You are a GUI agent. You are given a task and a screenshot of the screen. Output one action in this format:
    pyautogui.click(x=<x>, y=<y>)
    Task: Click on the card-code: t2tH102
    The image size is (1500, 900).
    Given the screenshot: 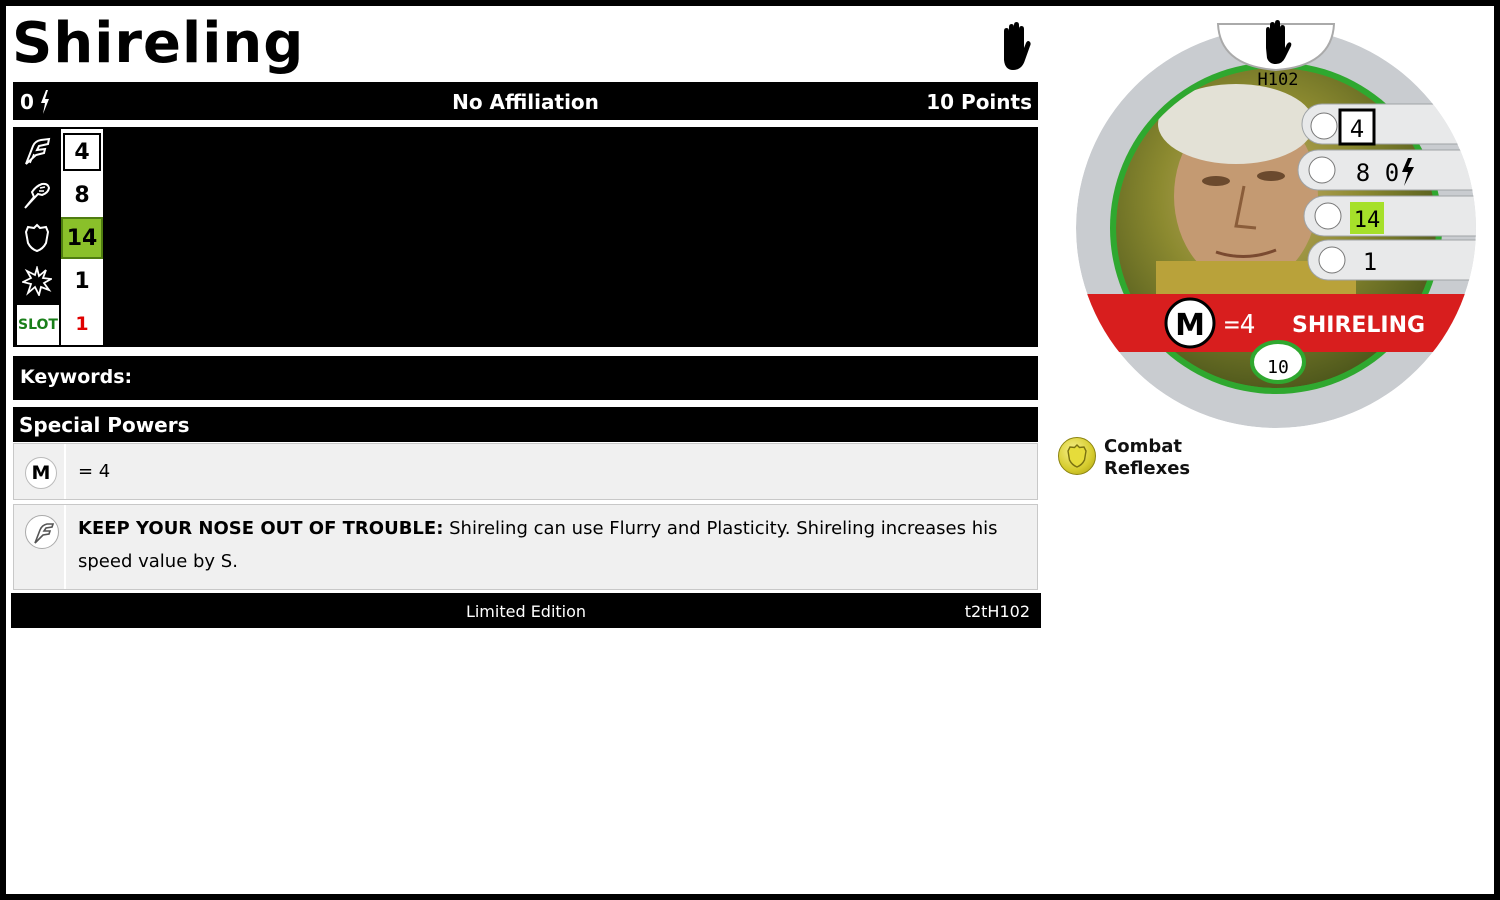 What is the action you would take?
    pyautogui.click(x=997, y=611)
    